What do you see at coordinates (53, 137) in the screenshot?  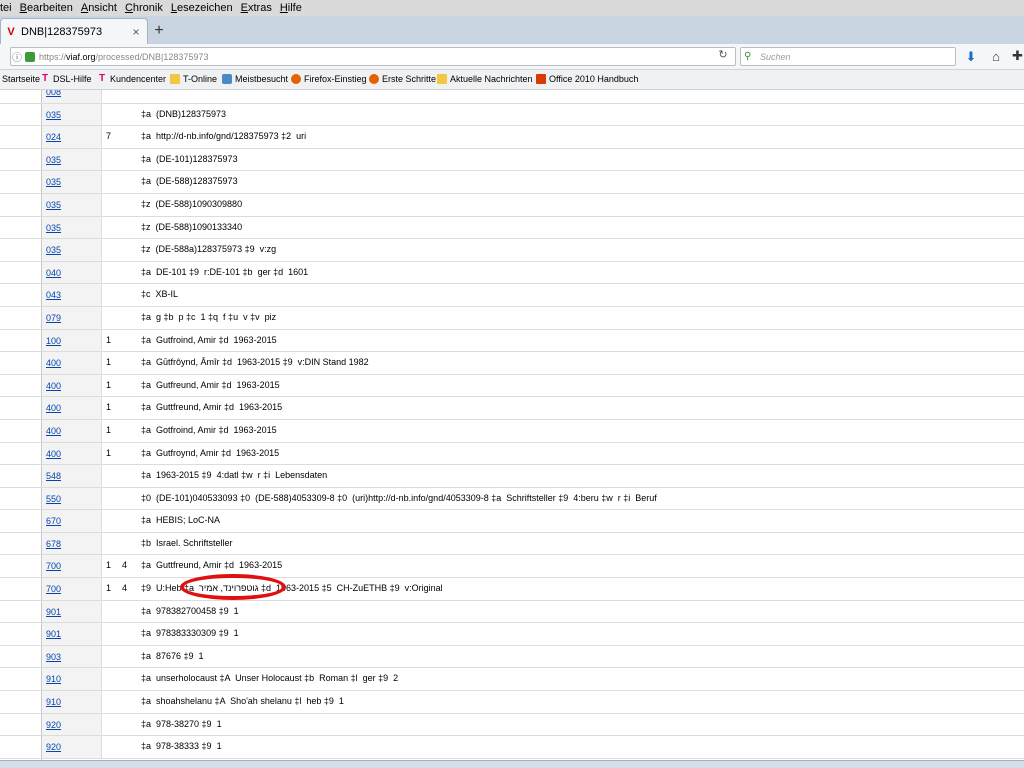 I see `marc-tag-link: 024` at bounding box center [53, 137].